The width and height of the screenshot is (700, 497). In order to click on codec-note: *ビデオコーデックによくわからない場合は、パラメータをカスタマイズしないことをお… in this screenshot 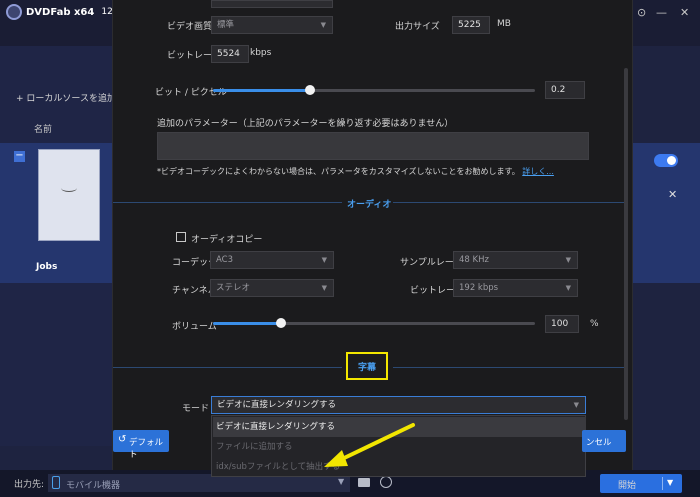, I will do `click(355, 171)`.